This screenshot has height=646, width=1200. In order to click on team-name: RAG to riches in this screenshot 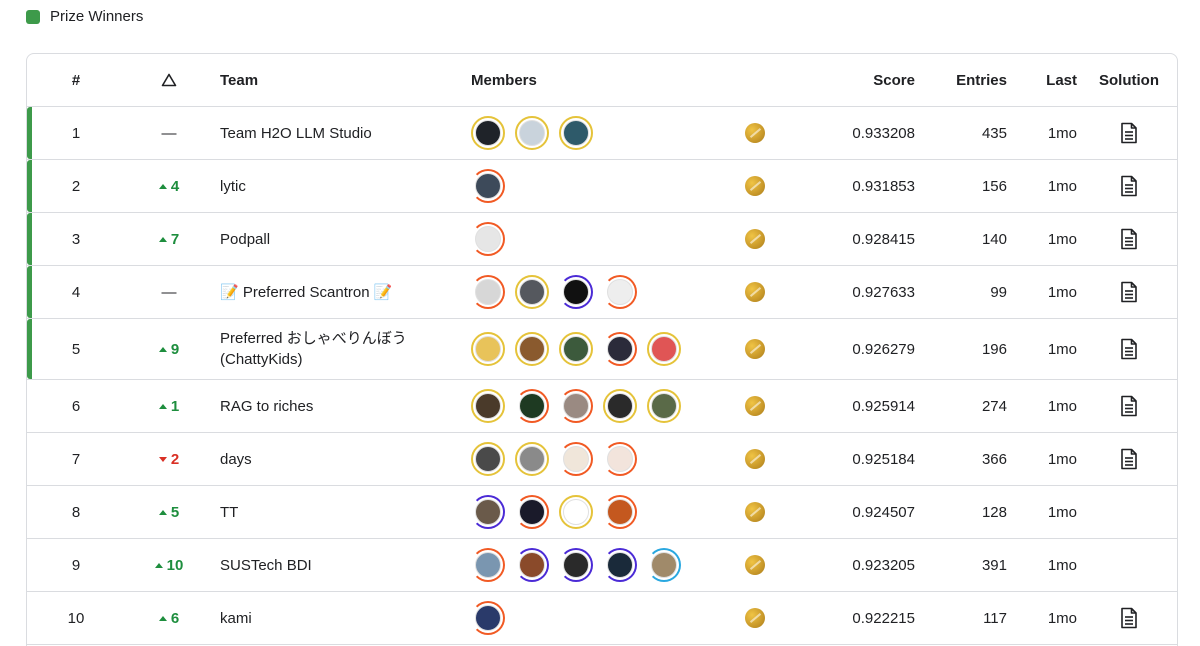, I will do `click(340, 406)`.